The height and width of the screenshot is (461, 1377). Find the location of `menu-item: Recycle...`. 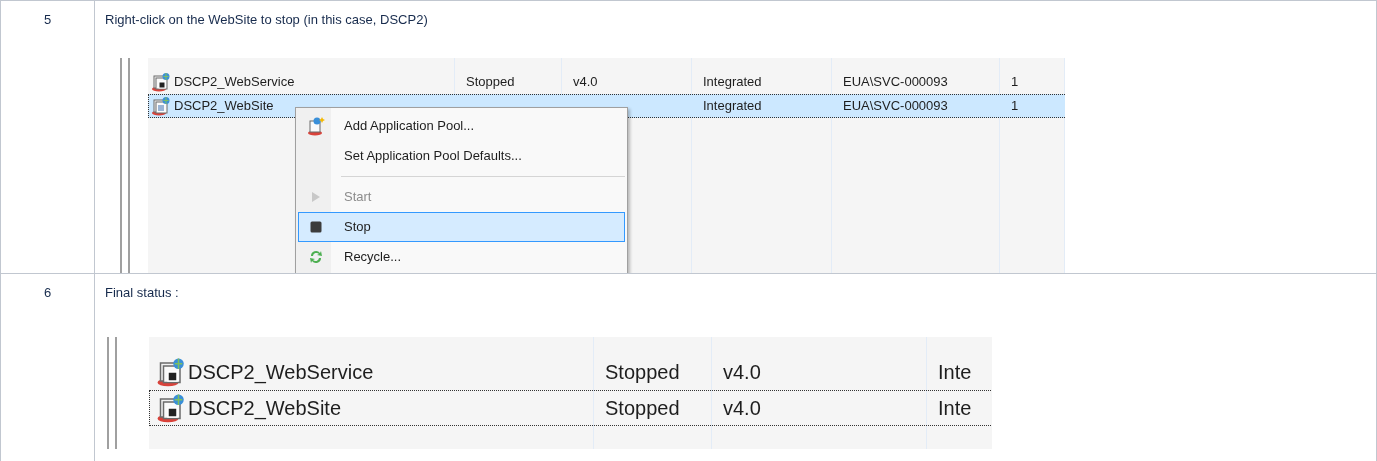

menu-item: Recycle... is located at coordinates (461, 256).